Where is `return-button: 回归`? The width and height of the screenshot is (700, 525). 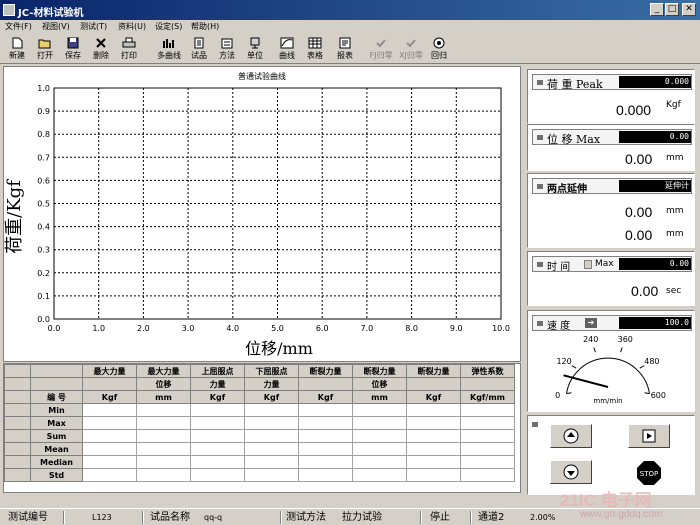
return-button: 回归 is located at coordinates (439, 49).